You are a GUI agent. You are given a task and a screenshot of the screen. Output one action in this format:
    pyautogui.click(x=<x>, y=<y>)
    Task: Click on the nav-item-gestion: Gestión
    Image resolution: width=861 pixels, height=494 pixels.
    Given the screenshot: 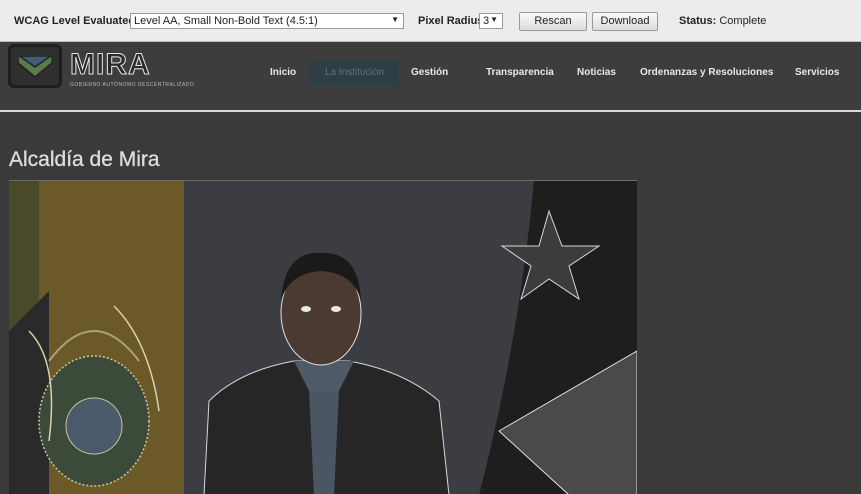 What is the action you would take?
    pyautogui.click(x=429, y=73)
    